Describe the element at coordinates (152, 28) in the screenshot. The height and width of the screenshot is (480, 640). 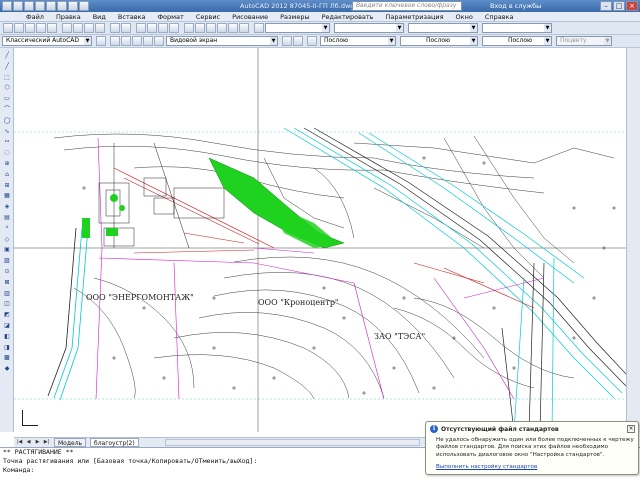
I see `zoom-realtime-icon` at that location.